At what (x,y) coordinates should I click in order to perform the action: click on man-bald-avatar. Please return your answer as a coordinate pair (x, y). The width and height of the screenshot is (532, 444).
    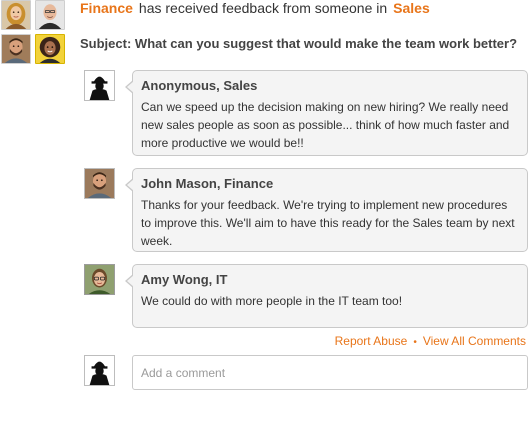
    Looking at the image, I should click on (50, 15).